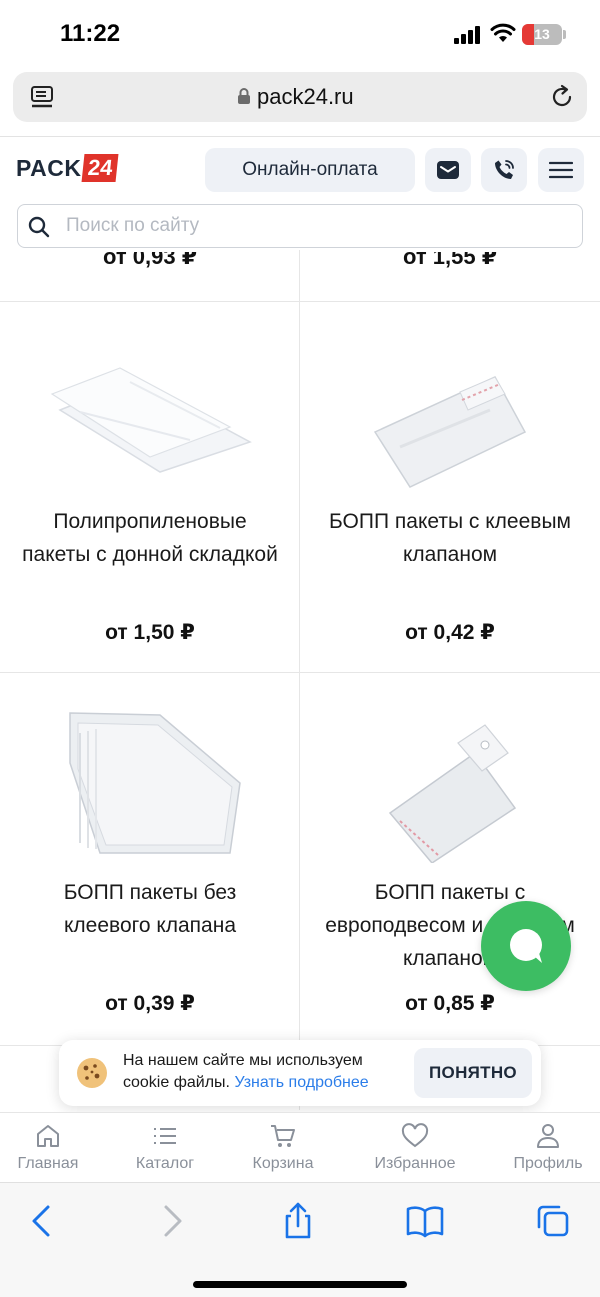 The height and width of the screenshot is (1297, 600). I want to click on cart-icon, so click(283, 1136).